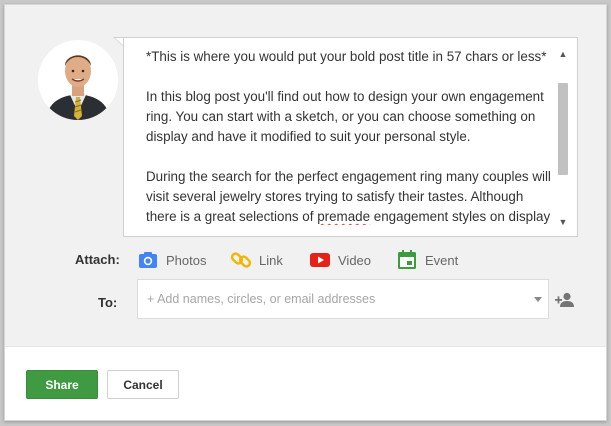 This screenshot has height=426, width=611. I want to click on attach-video-label: Video, so click(355, 260).